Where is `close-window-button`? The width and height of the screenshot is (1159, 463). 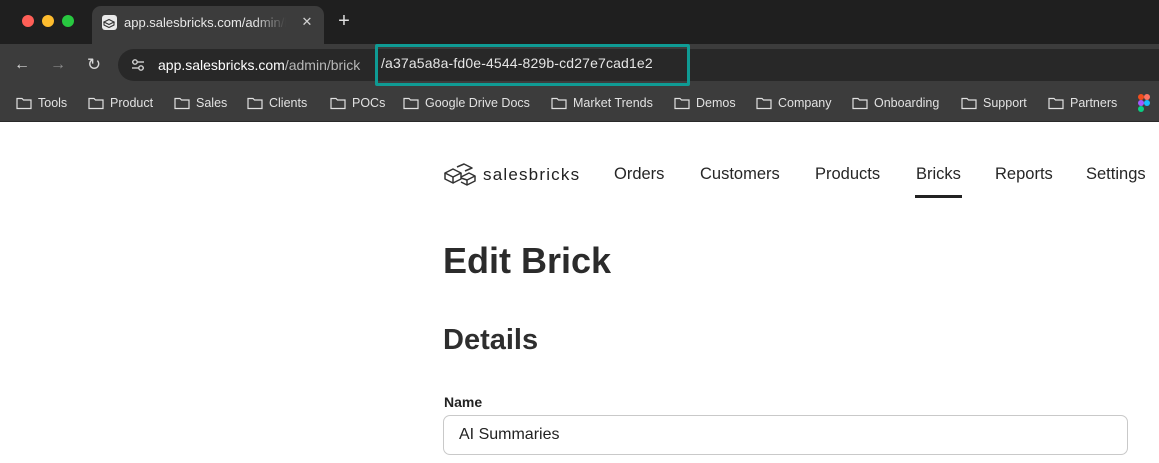
close-window-button is located at coordinates (28, 21).